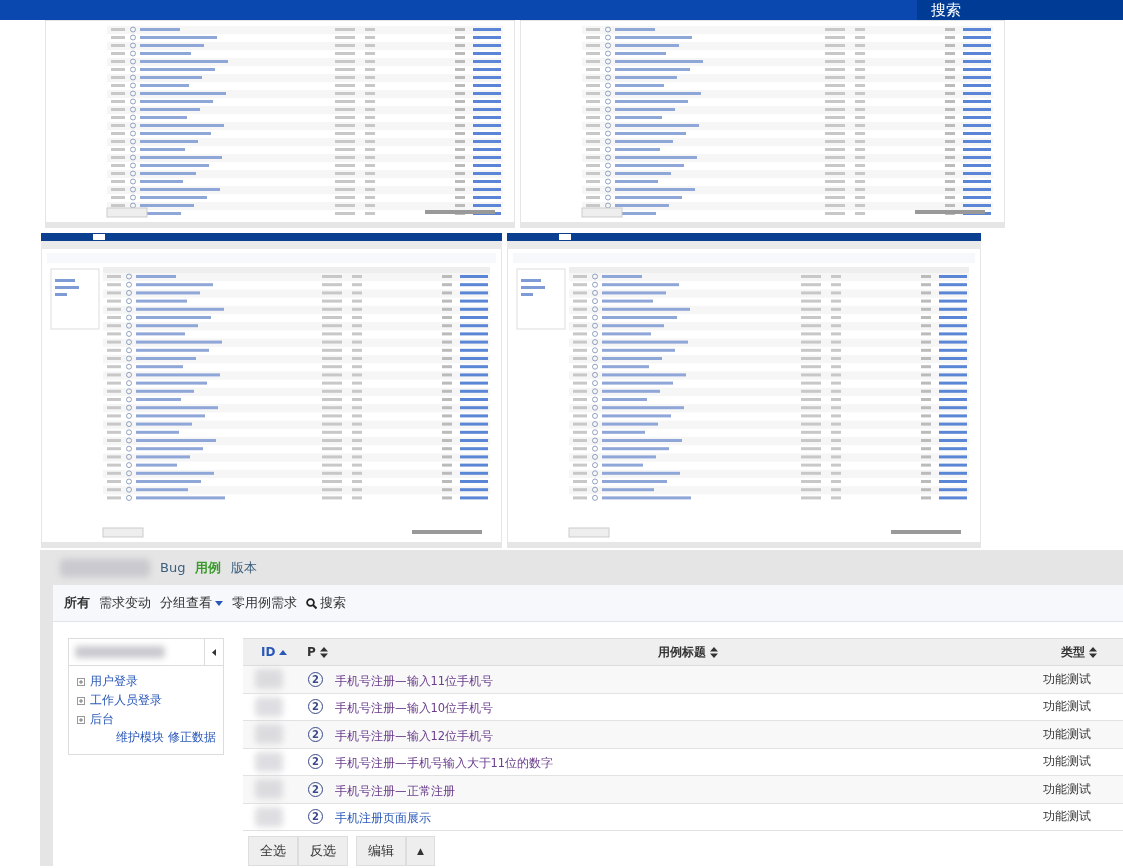 This screenshot has width=1123, height=868. I want to click on column-header: ID, so click(275, 652).